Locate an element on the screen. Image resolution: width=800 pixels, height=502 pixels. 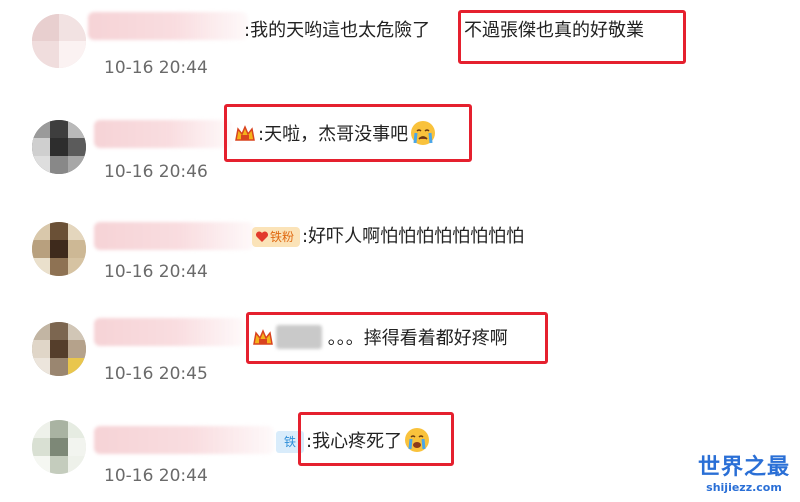
badge-label: 铁粉 is located at coordinates (282, 237).